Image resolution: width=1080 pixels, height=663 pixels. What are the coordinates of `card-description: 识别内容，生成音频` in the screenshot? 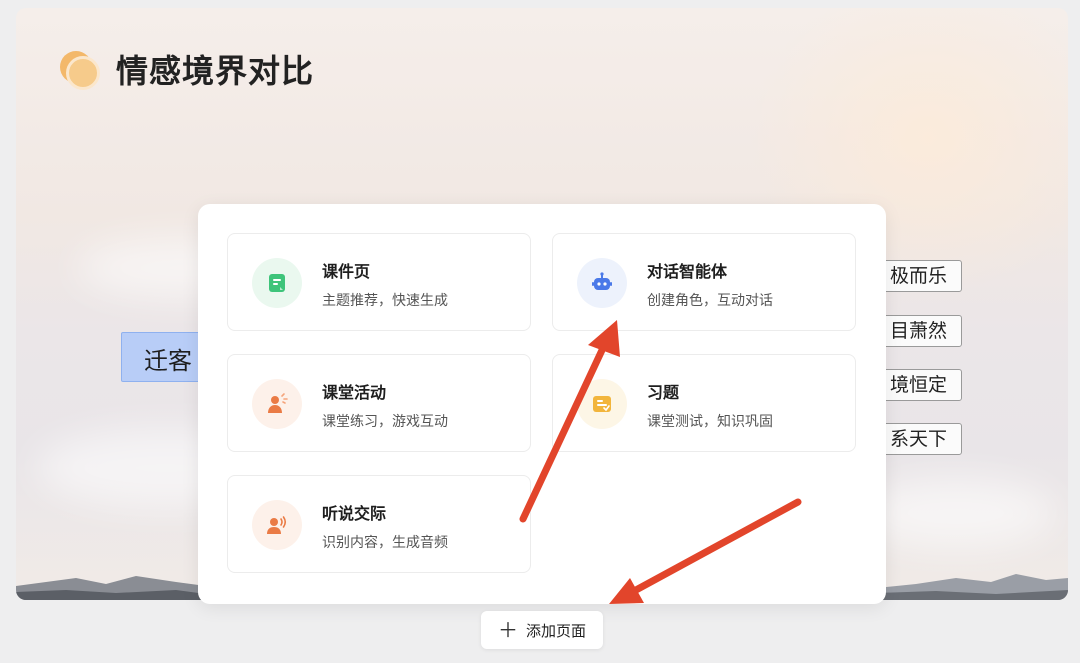 It's located at (385, 543).